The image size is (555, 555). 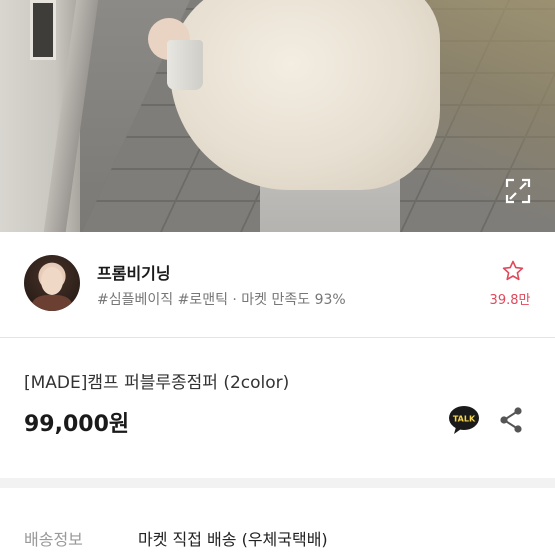 I want to click on avatar-body, so click(x=52, y=303).